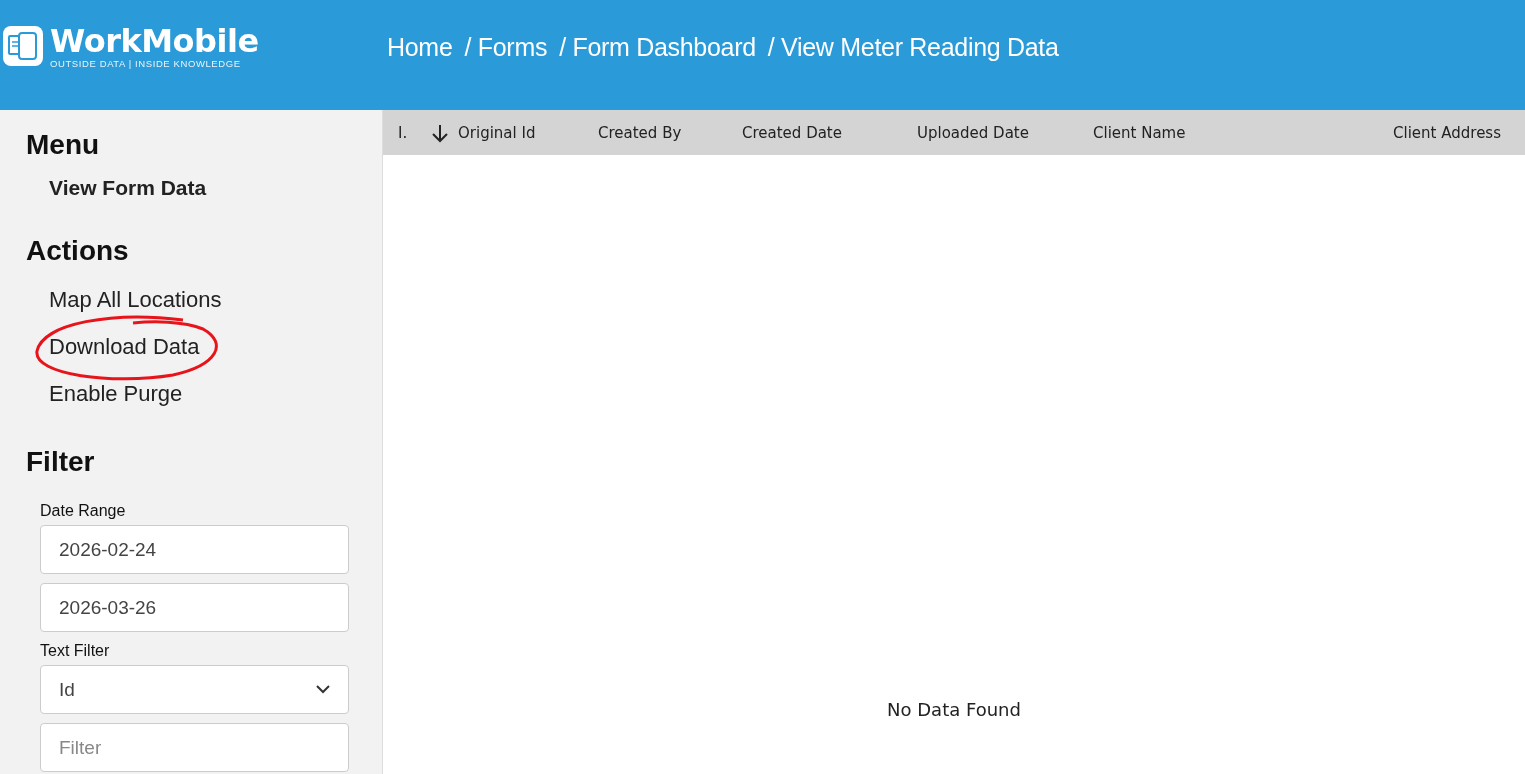 This screenshot has width=1525, height=774. What do you see at coordinates (61, 462) in the screenshot?
I see `section-heading: Filter` at bounding box center [61, 462].